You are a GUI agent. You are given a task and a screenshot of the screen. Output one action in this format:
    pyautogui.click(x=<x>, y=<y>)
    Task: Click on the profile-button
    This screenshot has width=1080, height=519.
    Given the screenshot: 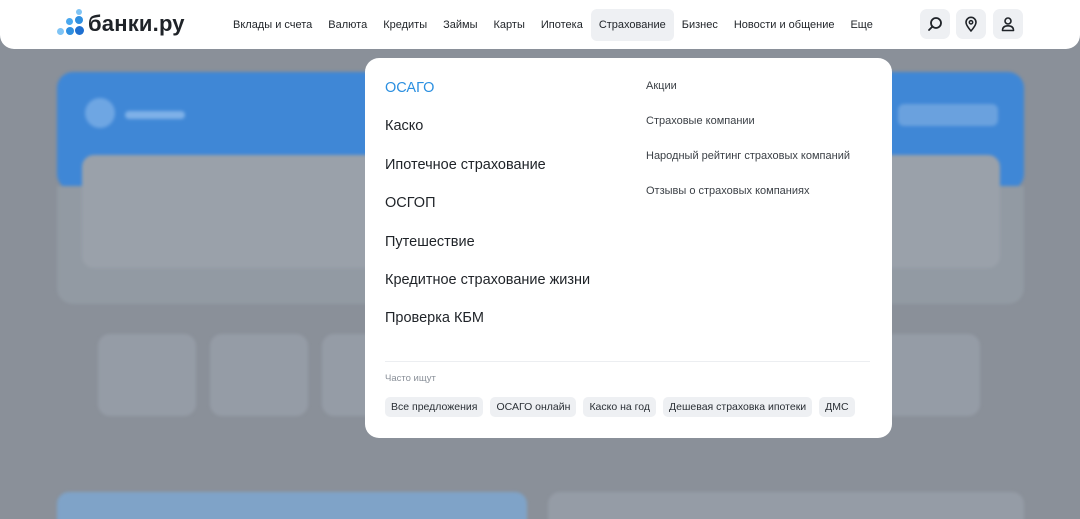 What is the action you would take?
    pyautogui.click(x=1008, y=24)
    